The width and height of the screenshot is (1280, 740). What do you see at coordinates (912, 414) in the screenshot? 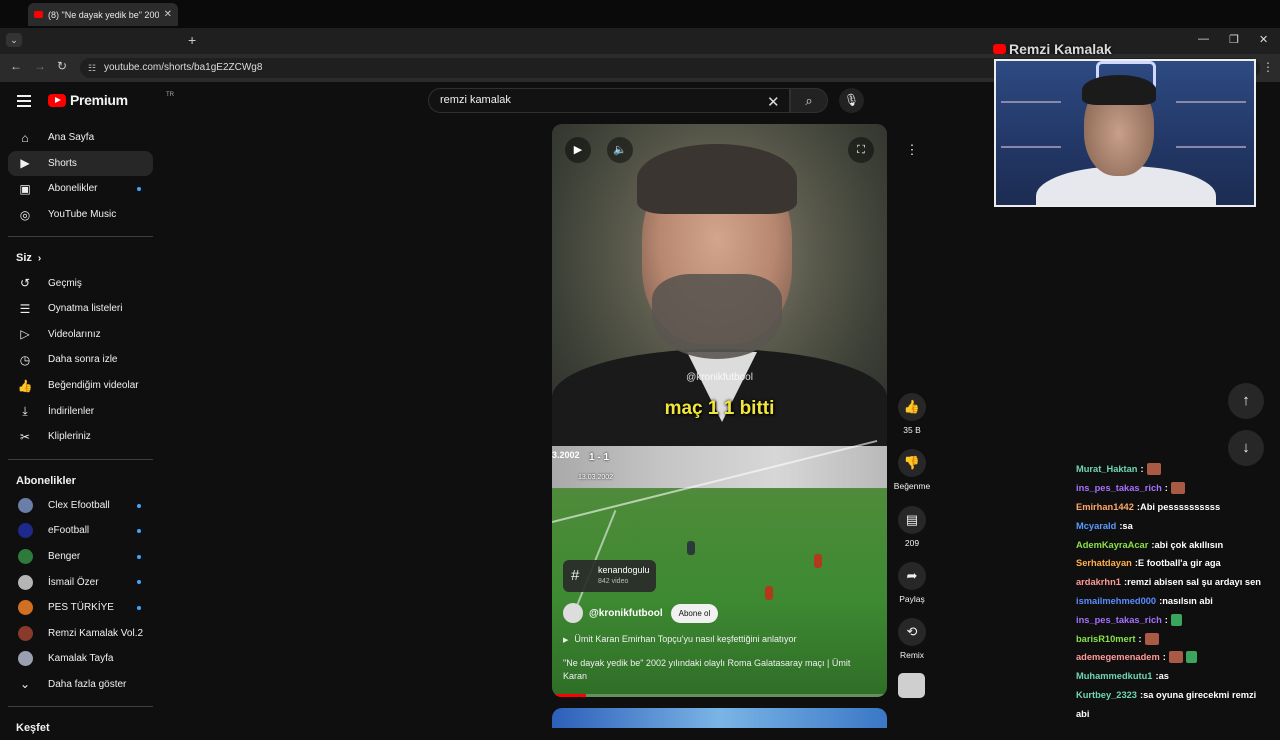
I see `like-action: 👍 35 B` at bounding box center [912, 414].